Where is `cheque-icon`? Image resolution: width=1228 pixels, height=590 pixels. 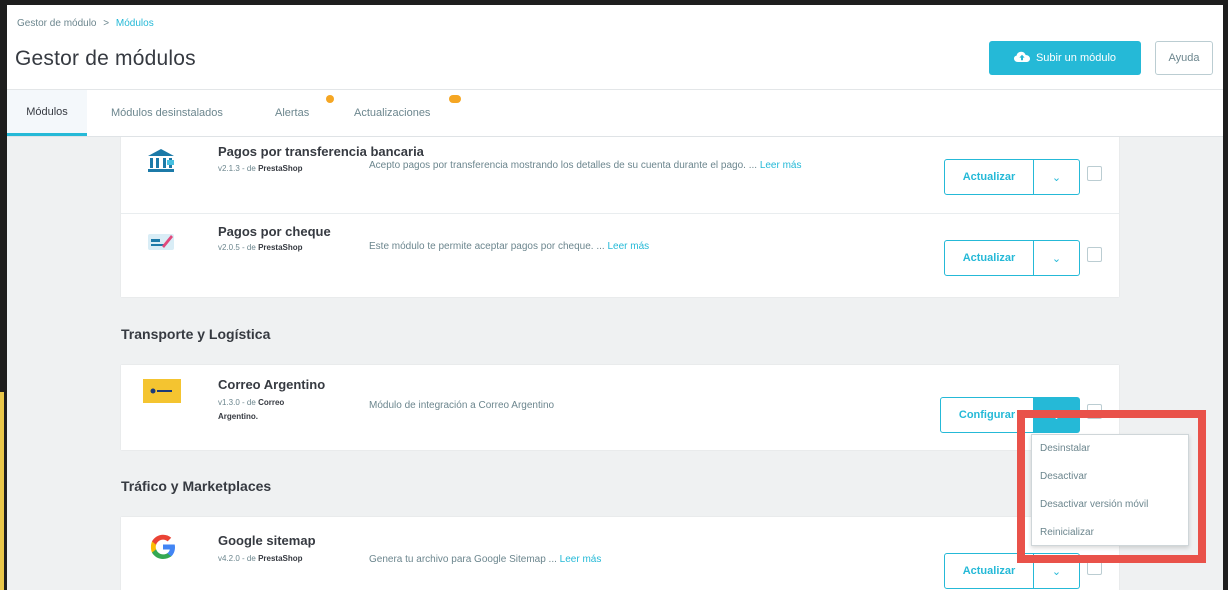
cheque-icon is located at coordinates (161, 242).